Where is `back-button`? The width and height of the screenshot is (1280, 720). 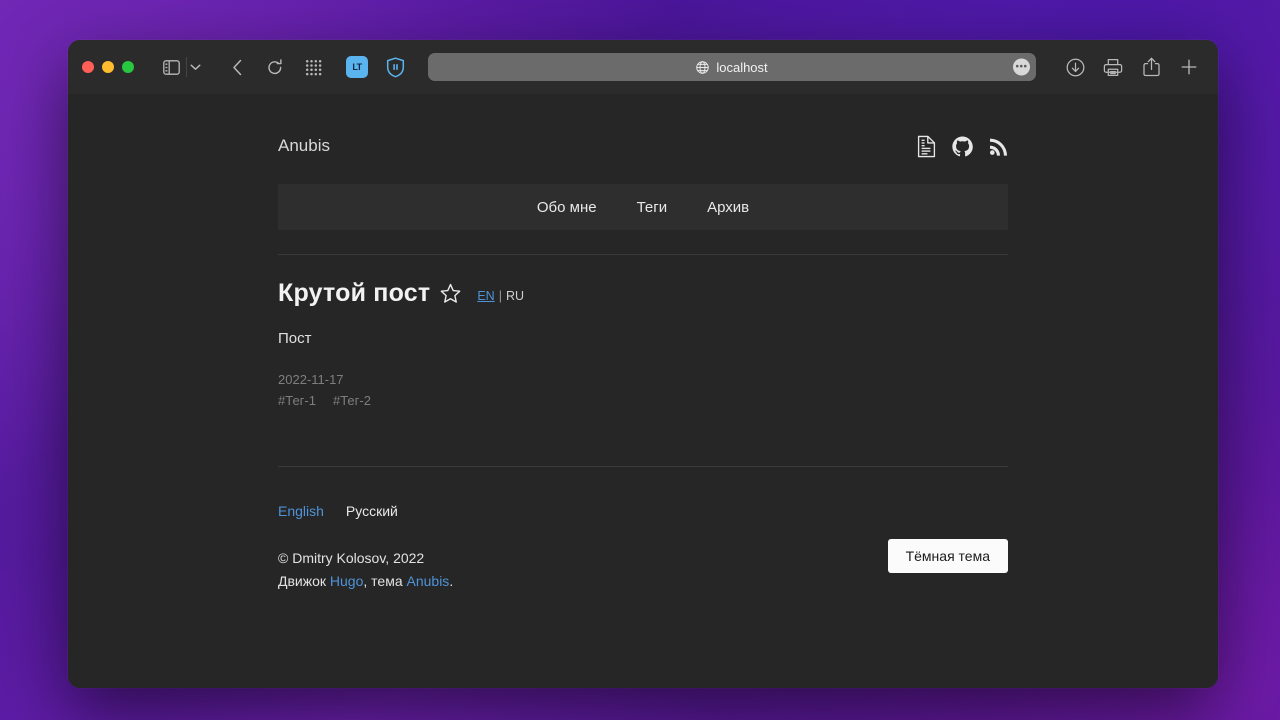
back-button is located at coordinates (237, 67).